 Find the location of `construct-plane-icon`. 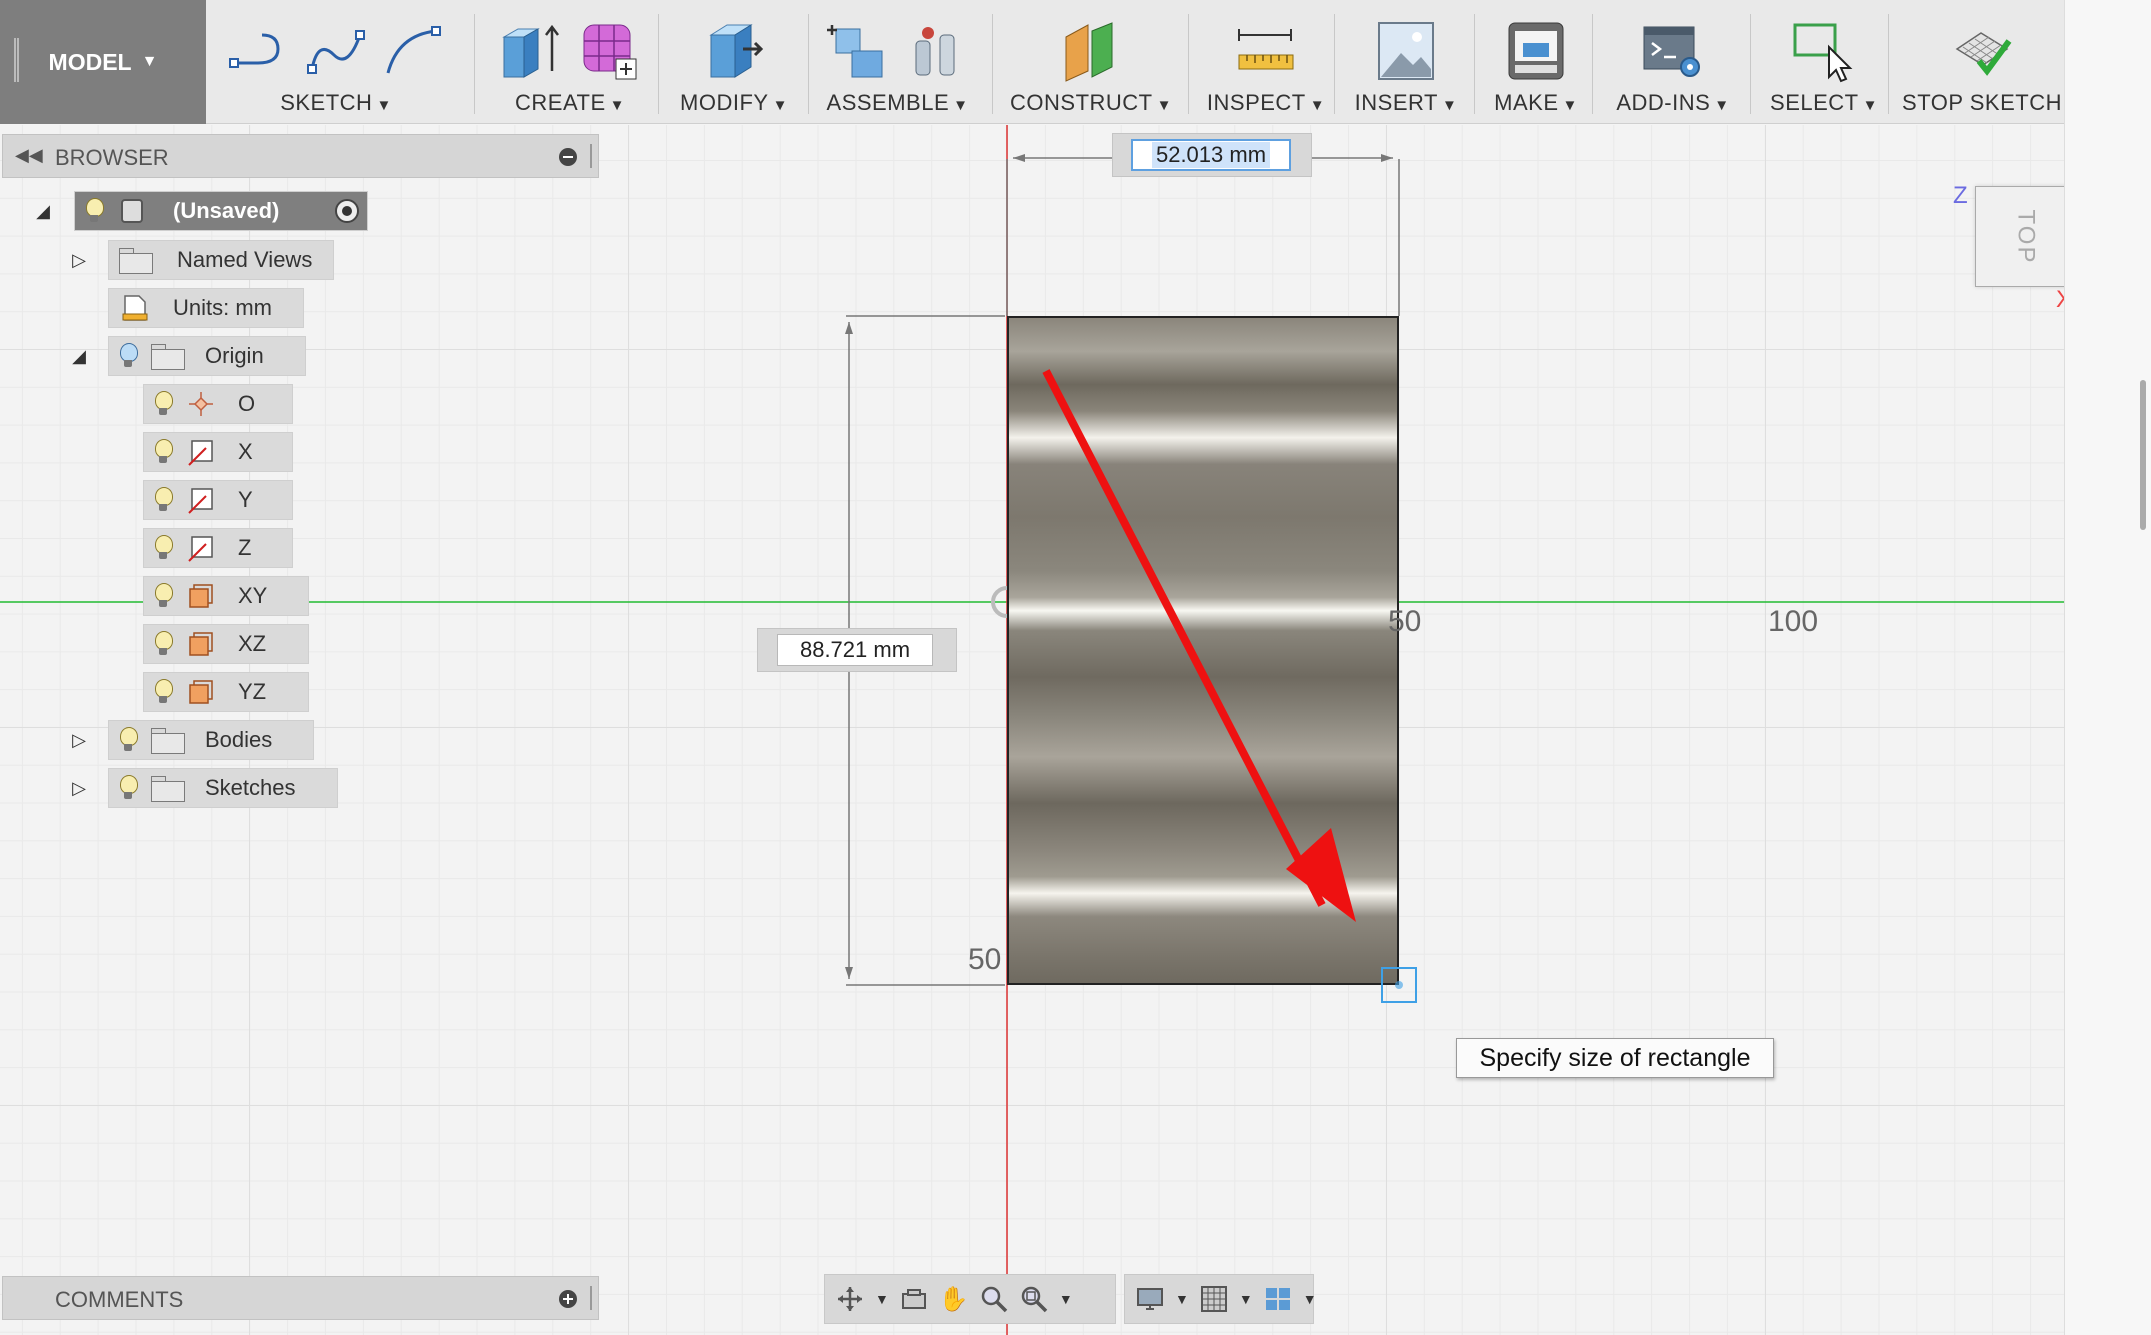

construct-plane-icon is located at coordinates (1091, 51).